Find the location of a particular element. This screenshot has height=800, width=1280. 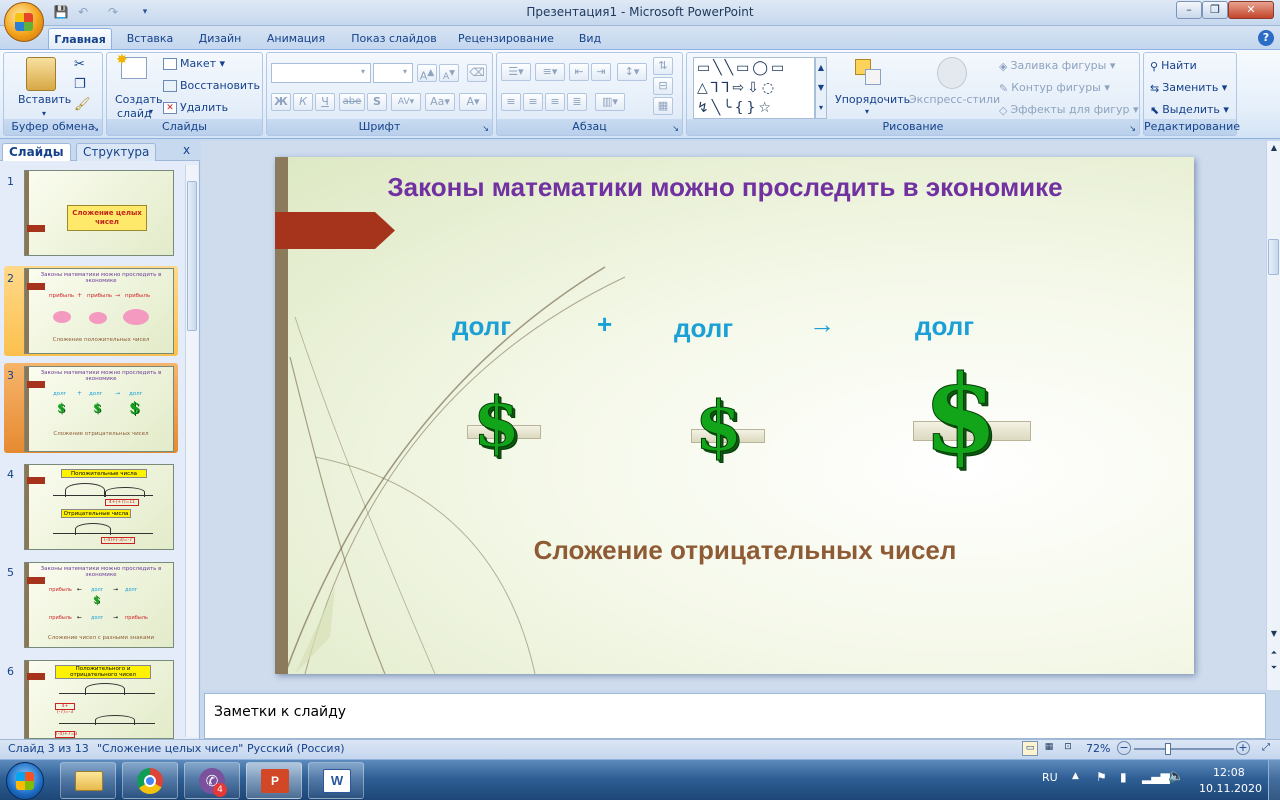

grow-font-icon: A▲ is located at coordinates (427, 73).